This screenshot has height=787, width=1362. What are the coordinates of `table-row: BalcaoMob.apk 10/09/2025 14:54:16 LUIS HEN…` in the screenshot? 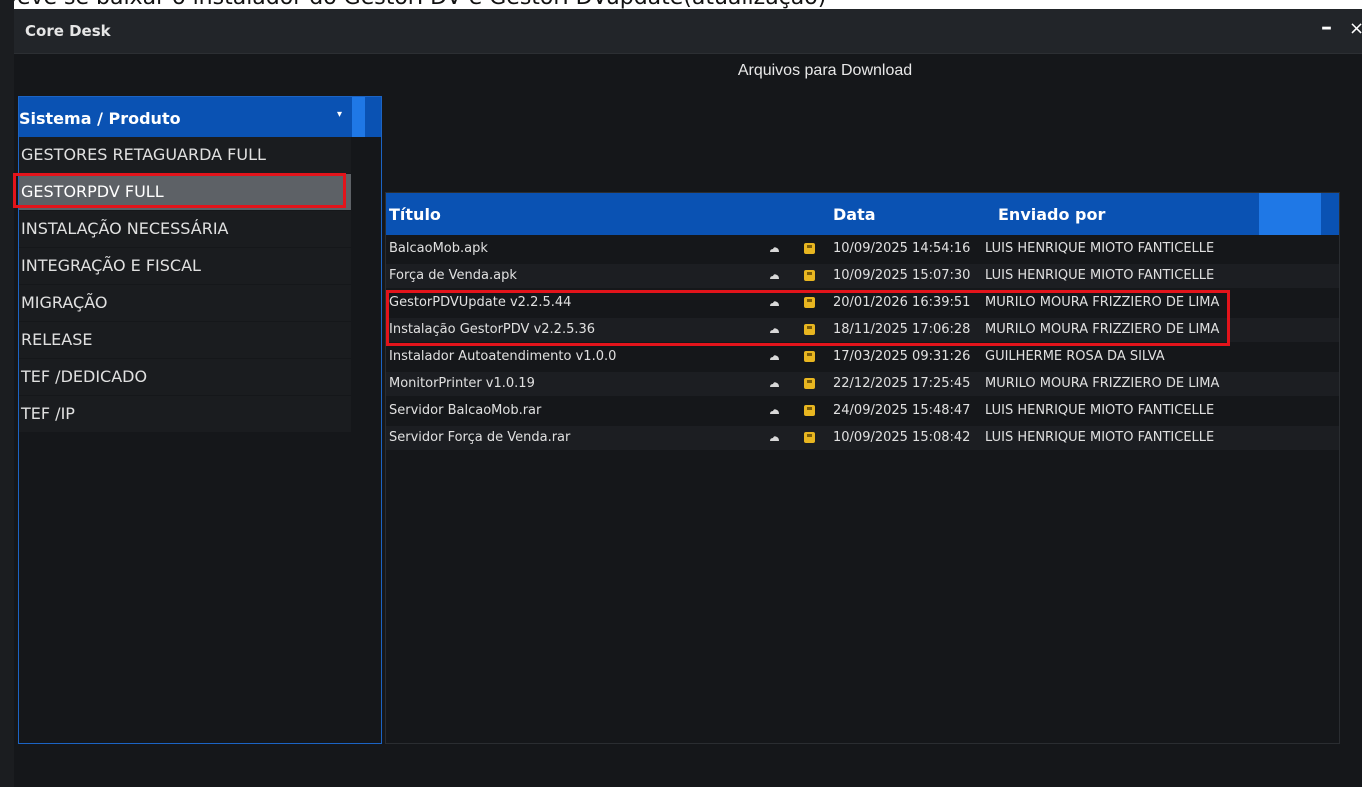 It's located at (862, 249).